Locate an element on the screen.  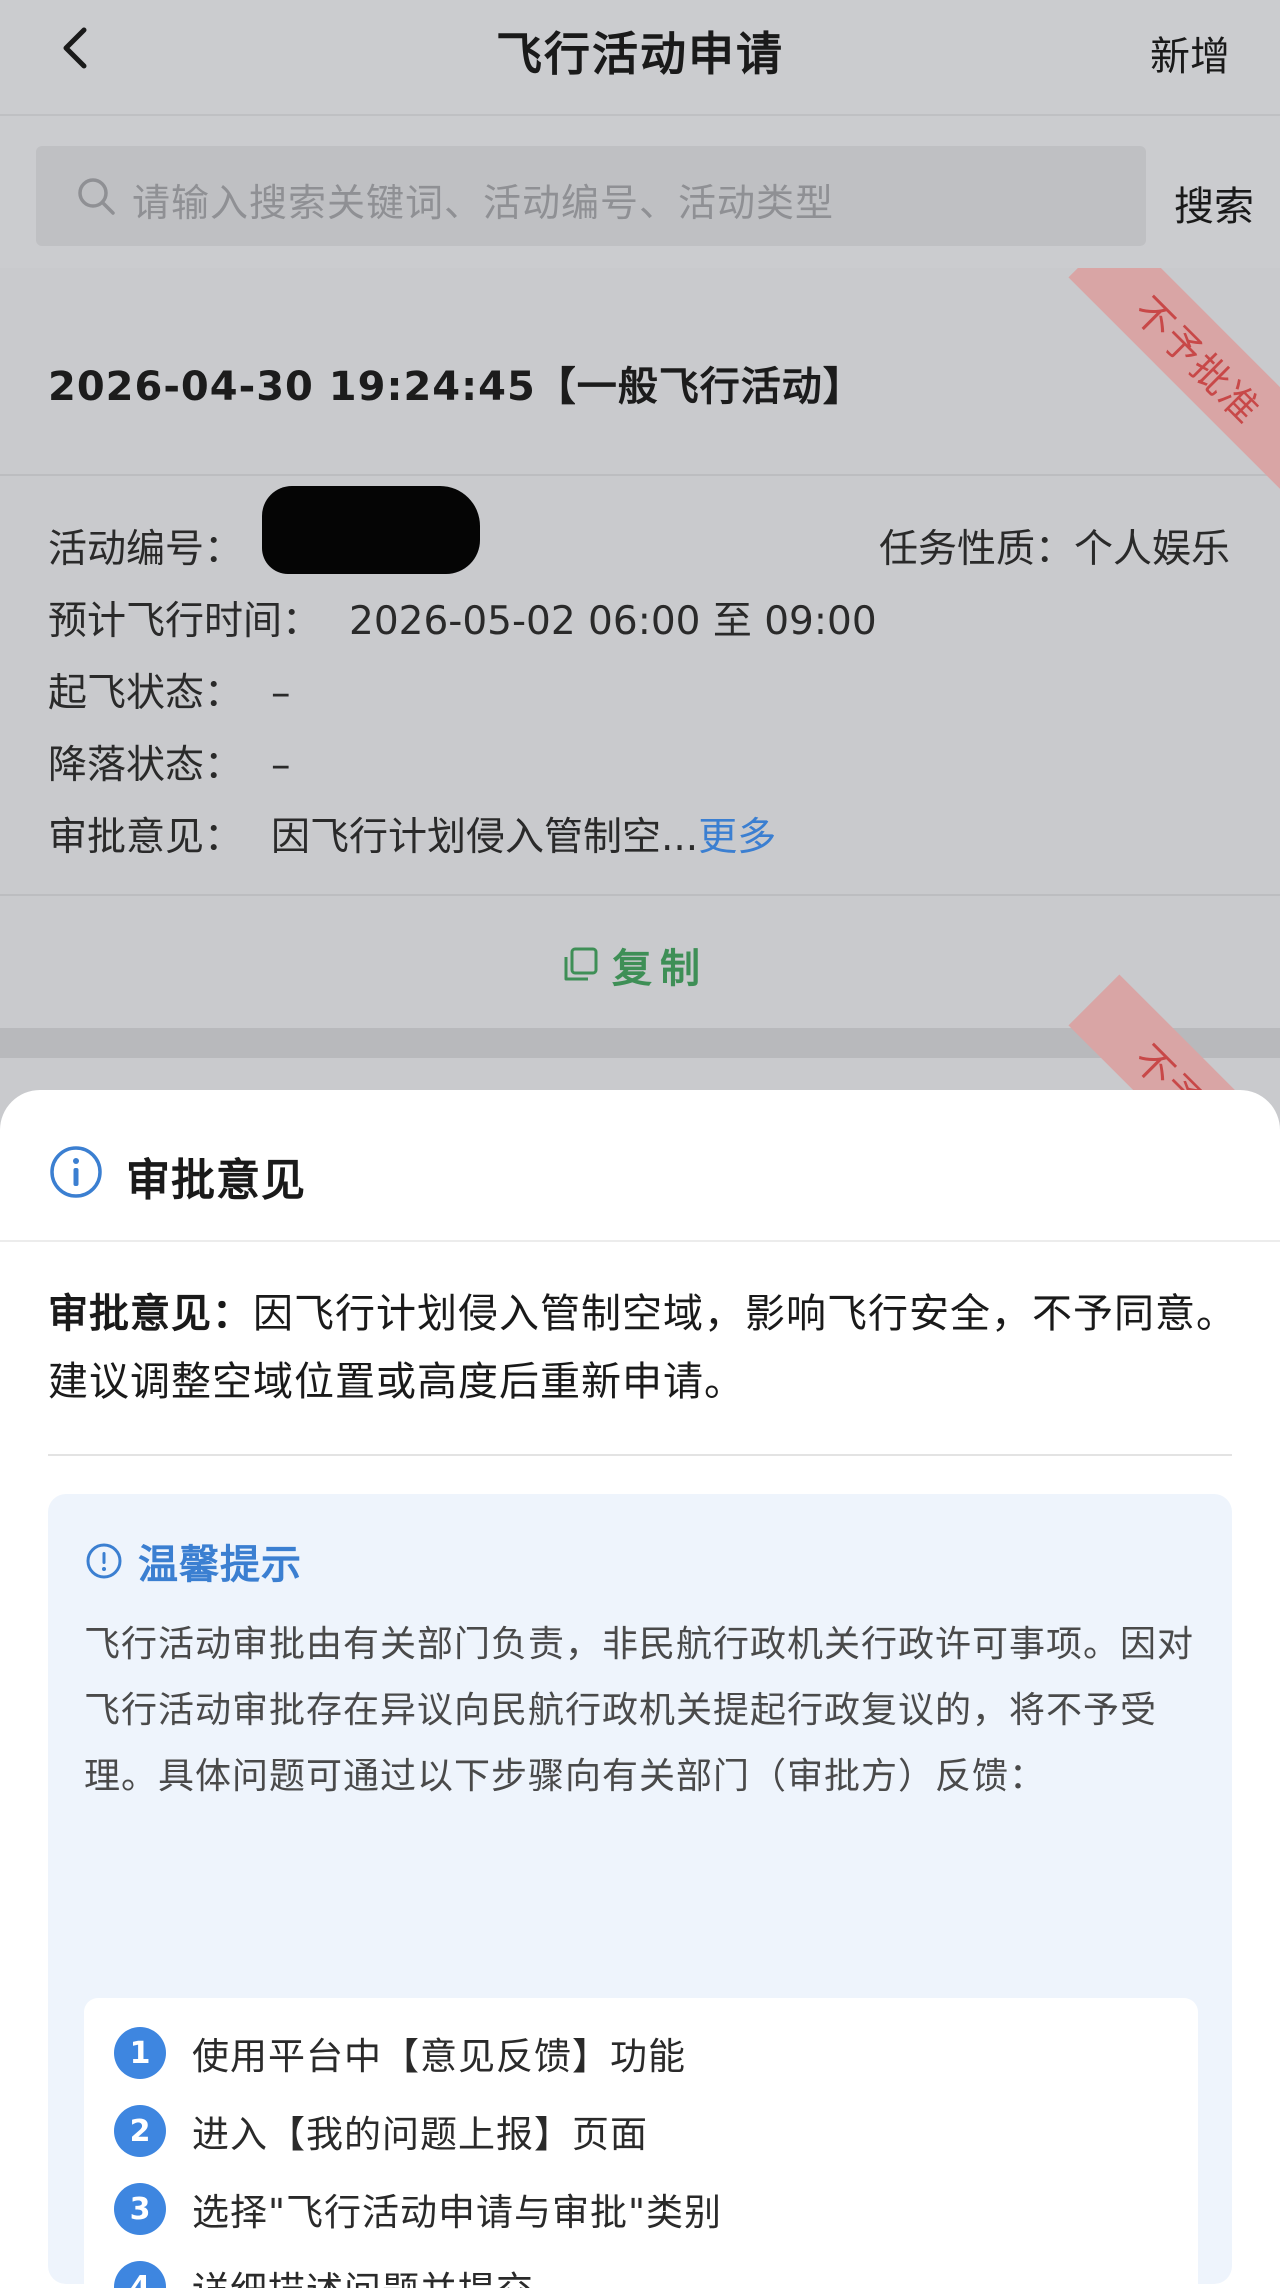
info-icon is located at coordinates (76, 1172).